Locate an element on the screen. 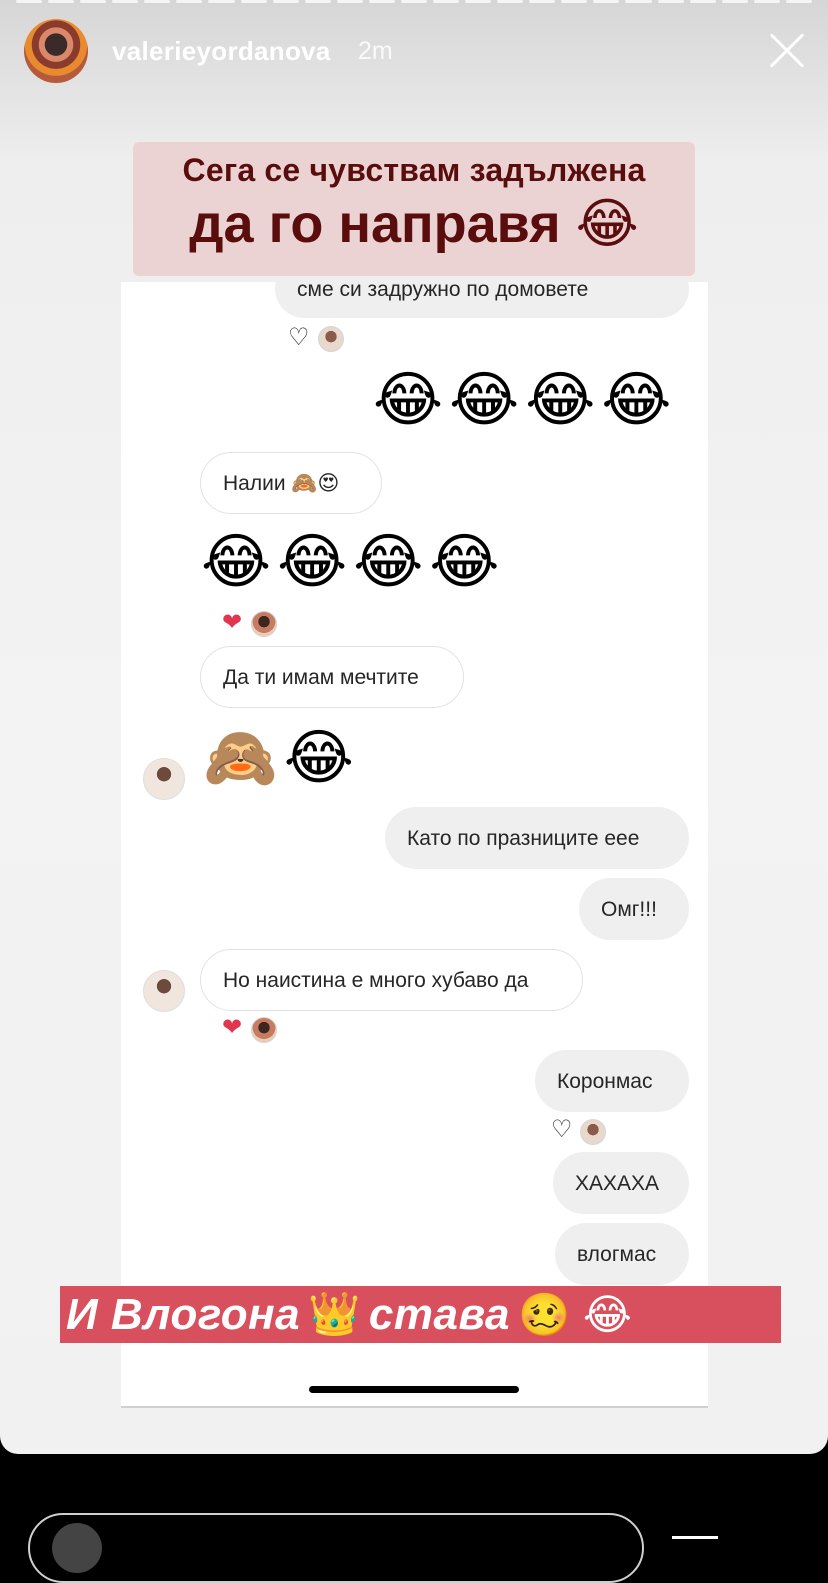  story-progress-bar is located at coordinates (414, 2).